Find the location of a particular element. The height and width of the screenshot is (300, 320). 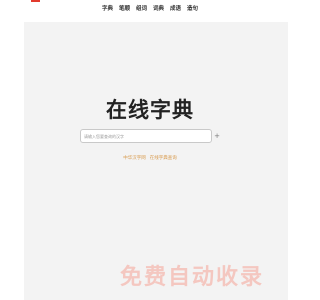

nav-item-cidian: 词典 is located at coordinates (158, 8).